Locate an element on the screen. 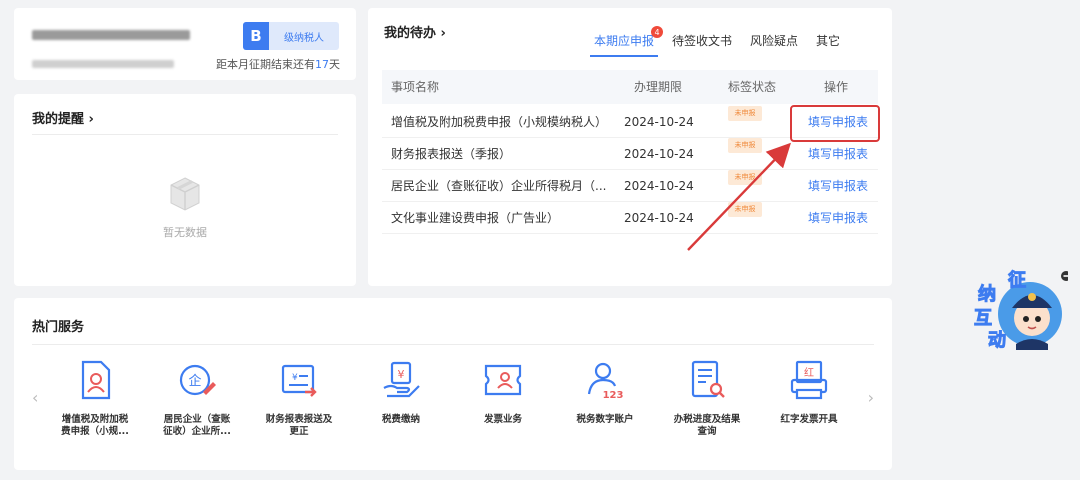 This screenshot has width=1080, height=480. column-header: 标签状态 is located at coordinates (752, 87).